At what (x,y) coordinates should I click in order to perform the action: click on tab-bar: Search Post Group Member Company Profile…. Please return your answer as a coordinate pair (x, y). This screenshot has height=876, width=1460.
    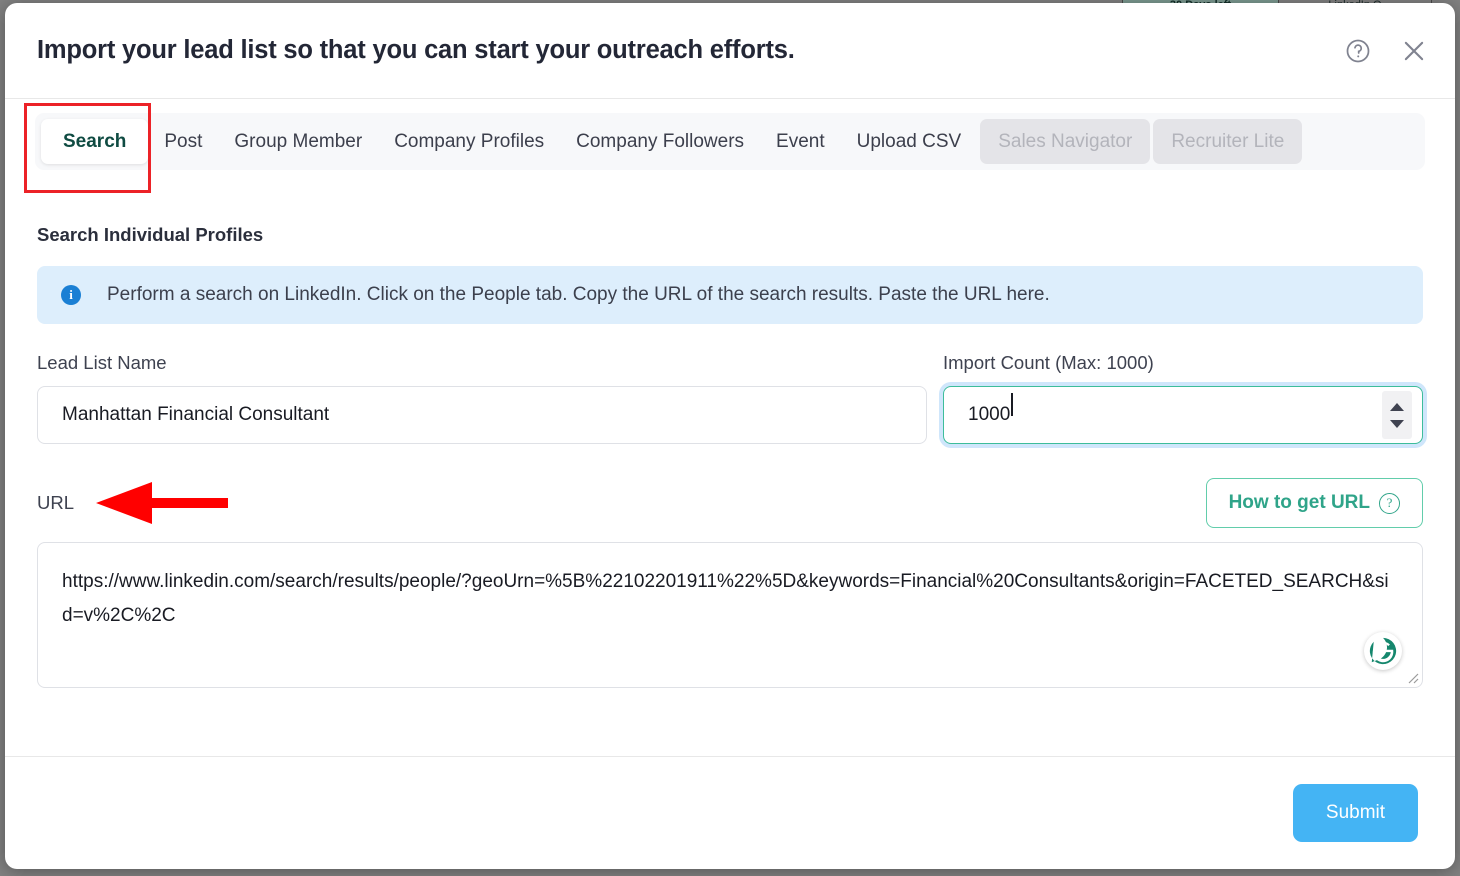
    Looking at the image, I should click on (730, 141).